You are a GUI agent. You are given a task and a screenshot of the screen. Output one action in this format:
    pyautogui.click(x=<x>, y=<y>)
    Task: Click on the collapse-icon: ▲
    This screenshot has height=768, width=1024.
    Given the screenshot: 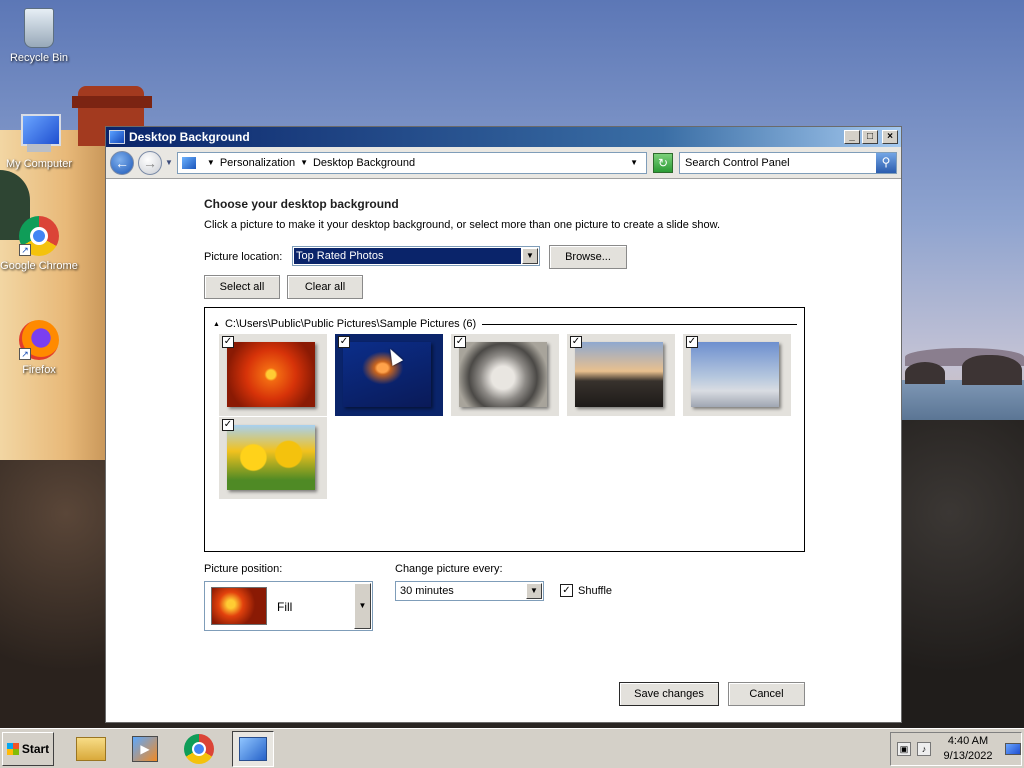 What is the action you would take?
    pyautogui.click(x=216, y=324)
    